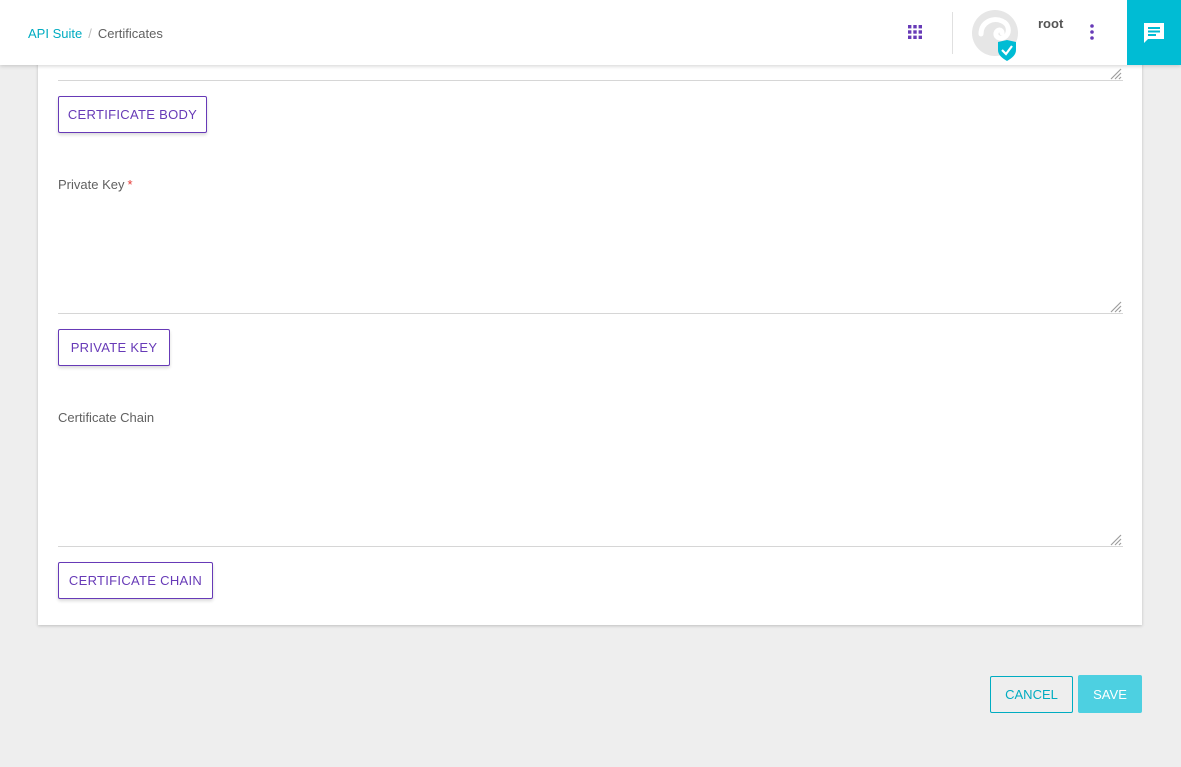 This screenshot has height=767, width=1181. What do you see at coordinates (1031, 694) in the screenshot?
I see `cancel-button: CANCEL` at bounding box center [1031, 694].